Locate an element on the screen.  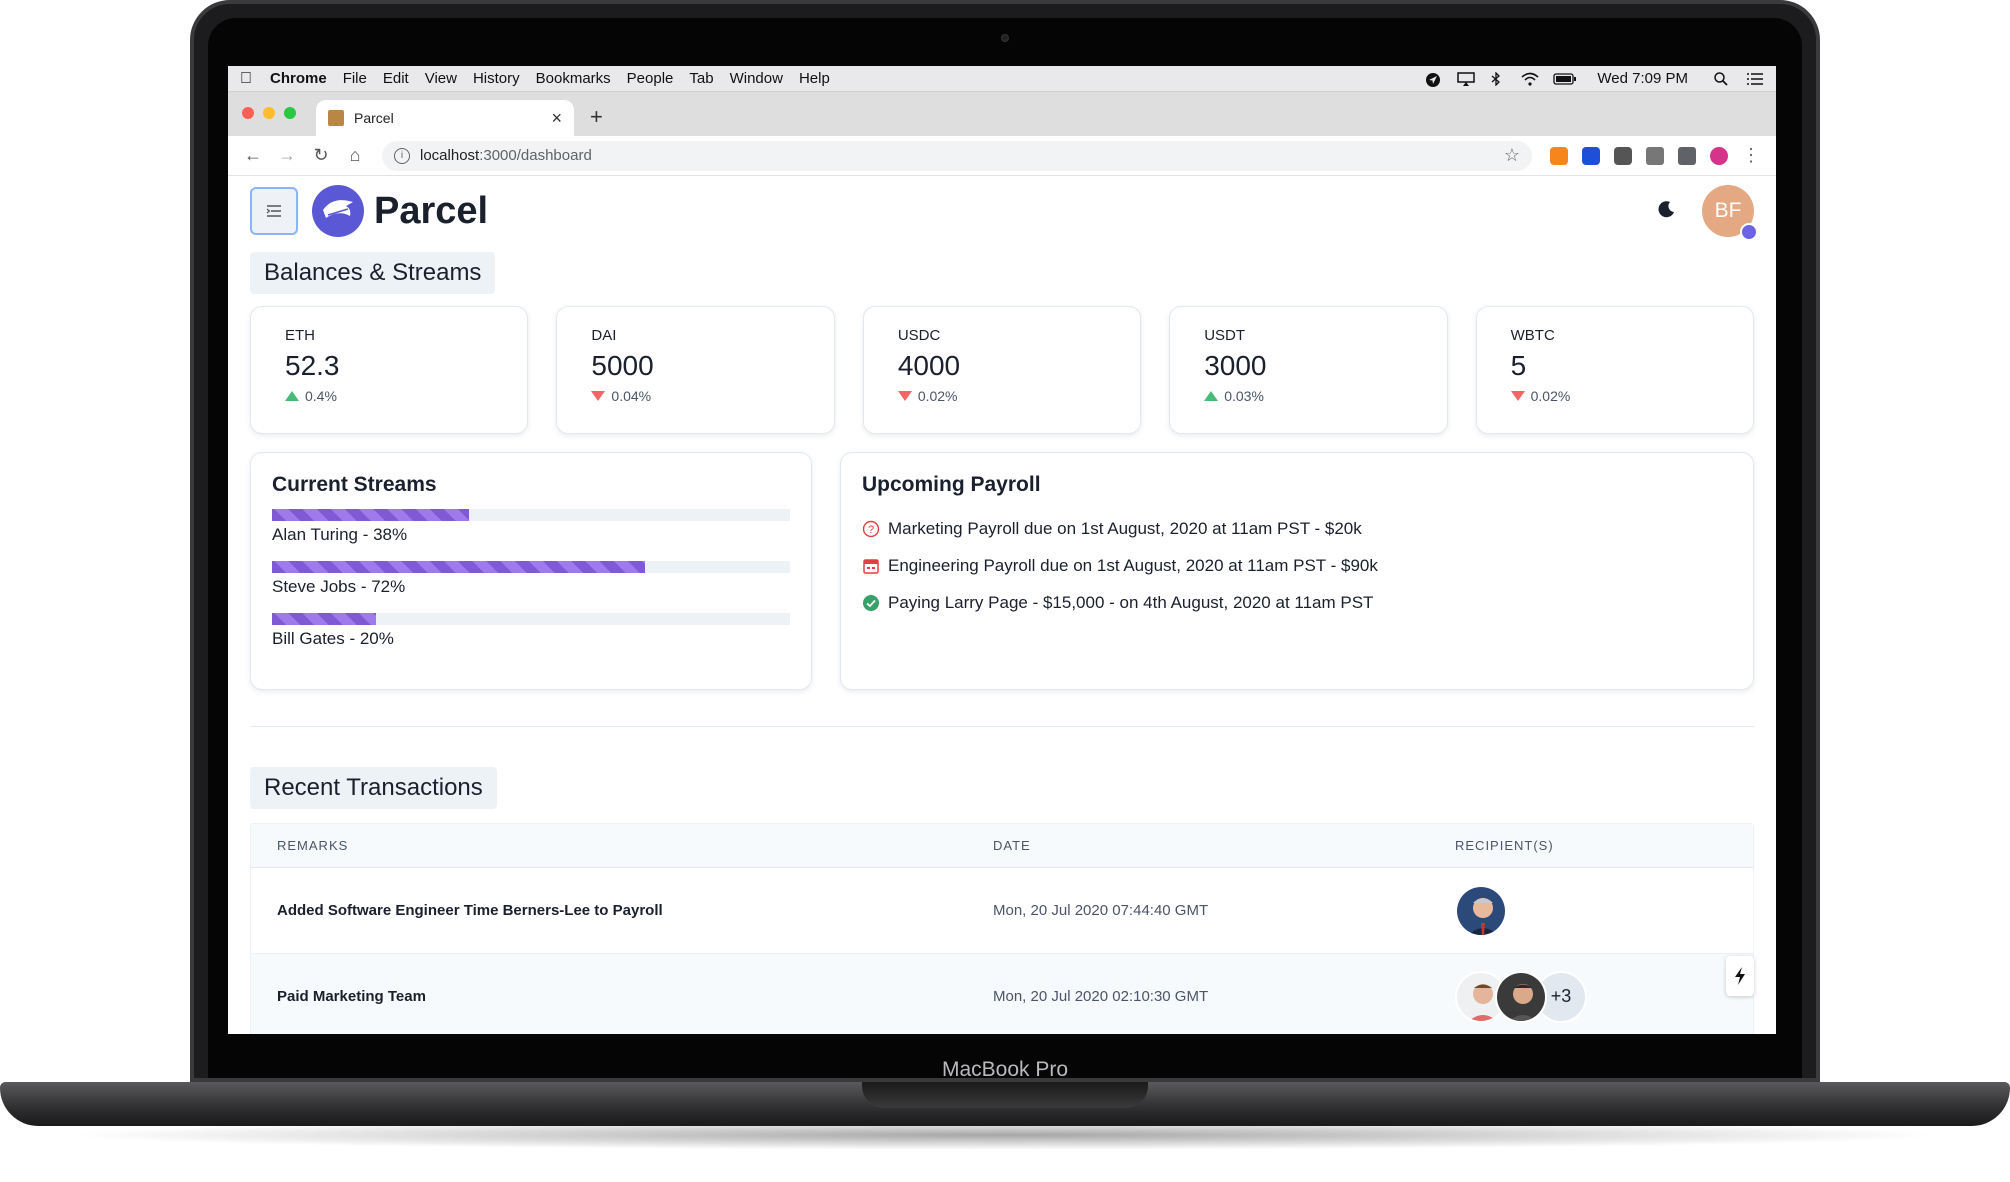
menu-history: History is located at coordinates (496, 78).